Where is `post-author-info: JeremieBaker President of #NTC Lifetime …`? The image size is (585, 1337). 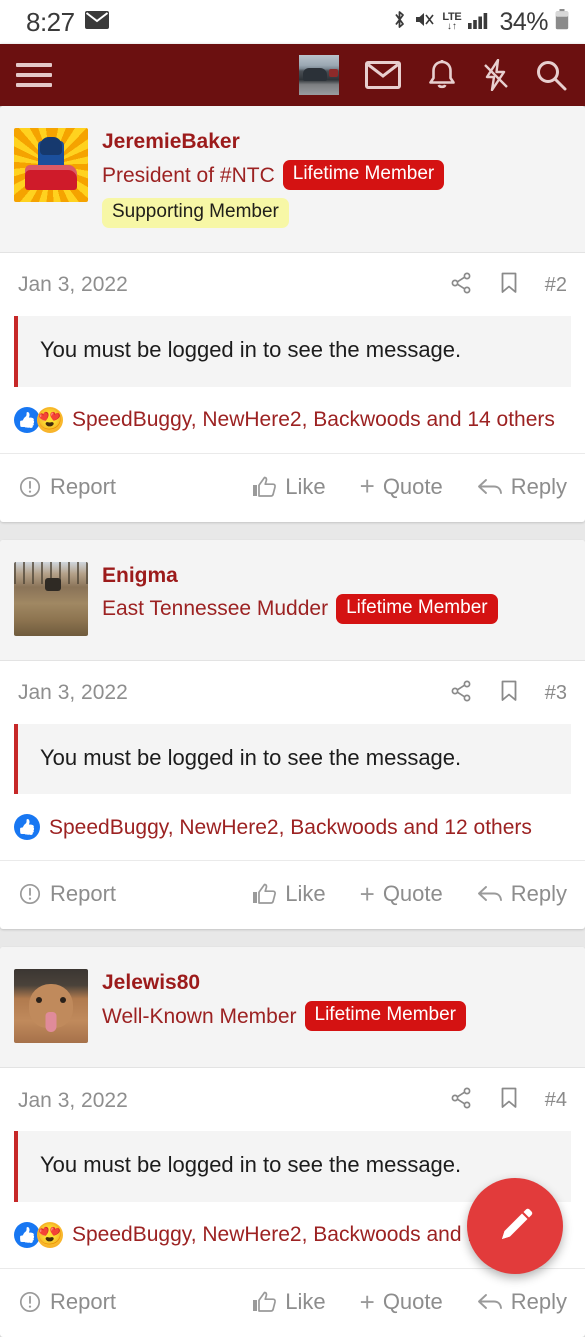
post-author-info: JeremieBaker President of #NTC Lifetime … is located at coordinates (336, 178).